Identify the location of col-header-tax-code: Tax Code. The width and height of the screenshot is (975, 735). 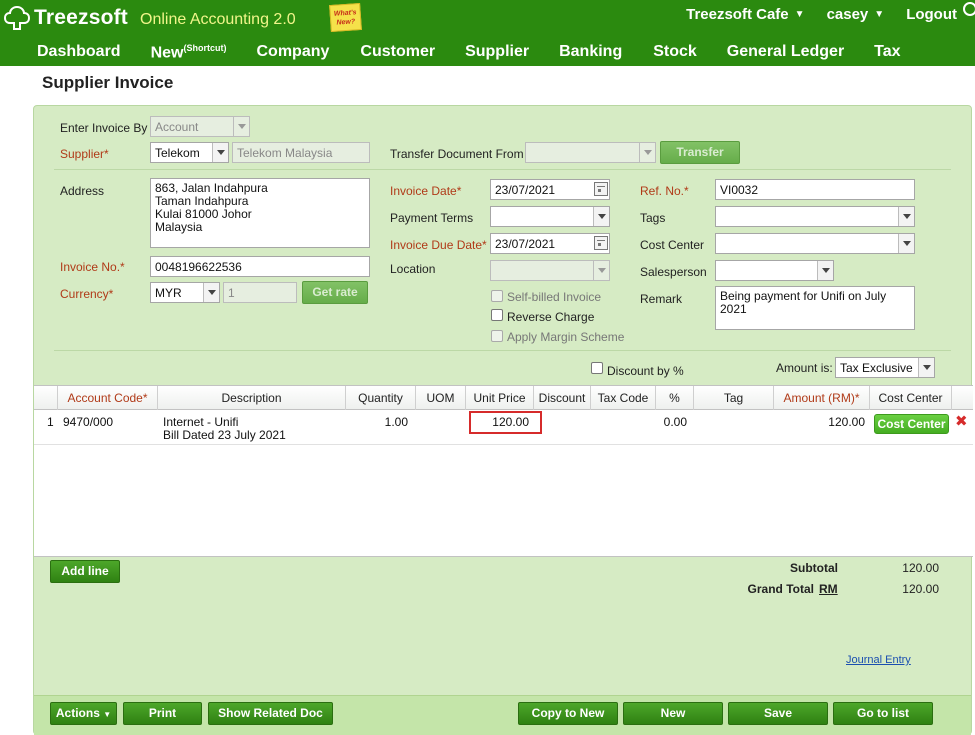
(623, 398).